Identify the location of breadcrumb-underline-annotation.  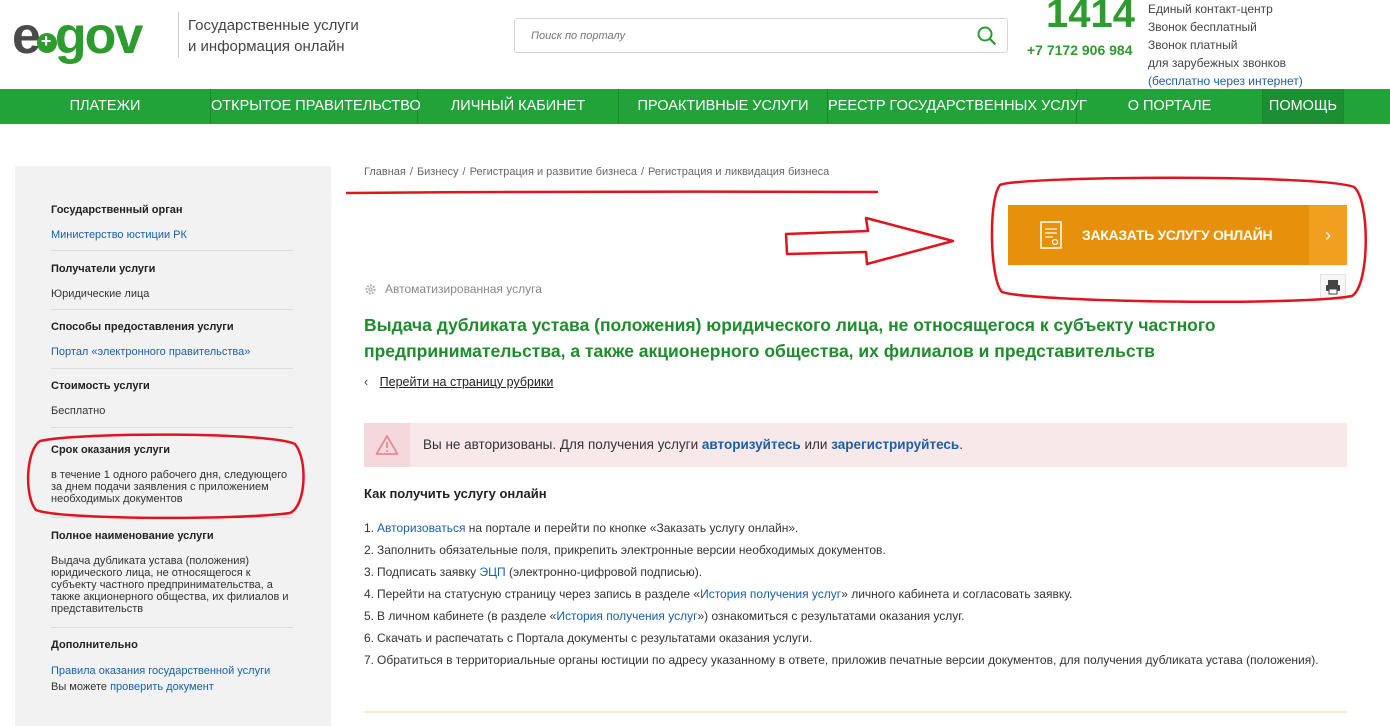
(612, 192).